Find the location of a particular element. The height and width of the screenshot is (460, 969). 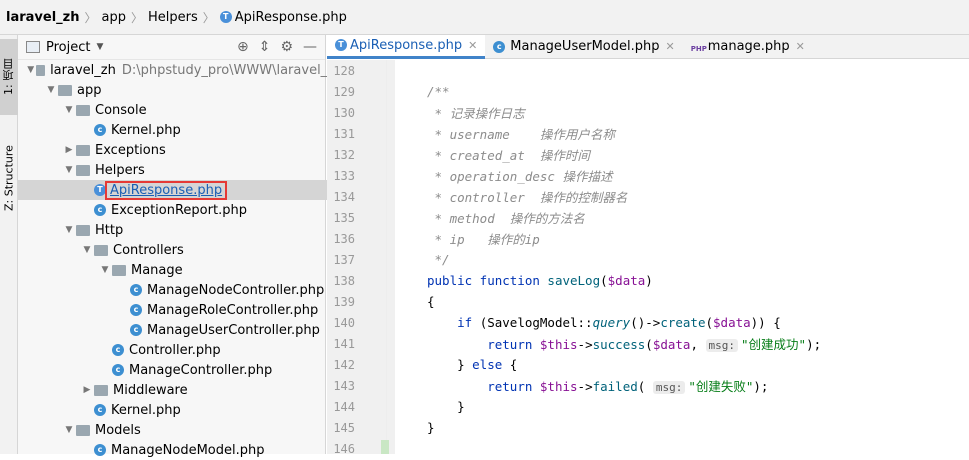

hide-icon: — is located at coordinates (310, 47).